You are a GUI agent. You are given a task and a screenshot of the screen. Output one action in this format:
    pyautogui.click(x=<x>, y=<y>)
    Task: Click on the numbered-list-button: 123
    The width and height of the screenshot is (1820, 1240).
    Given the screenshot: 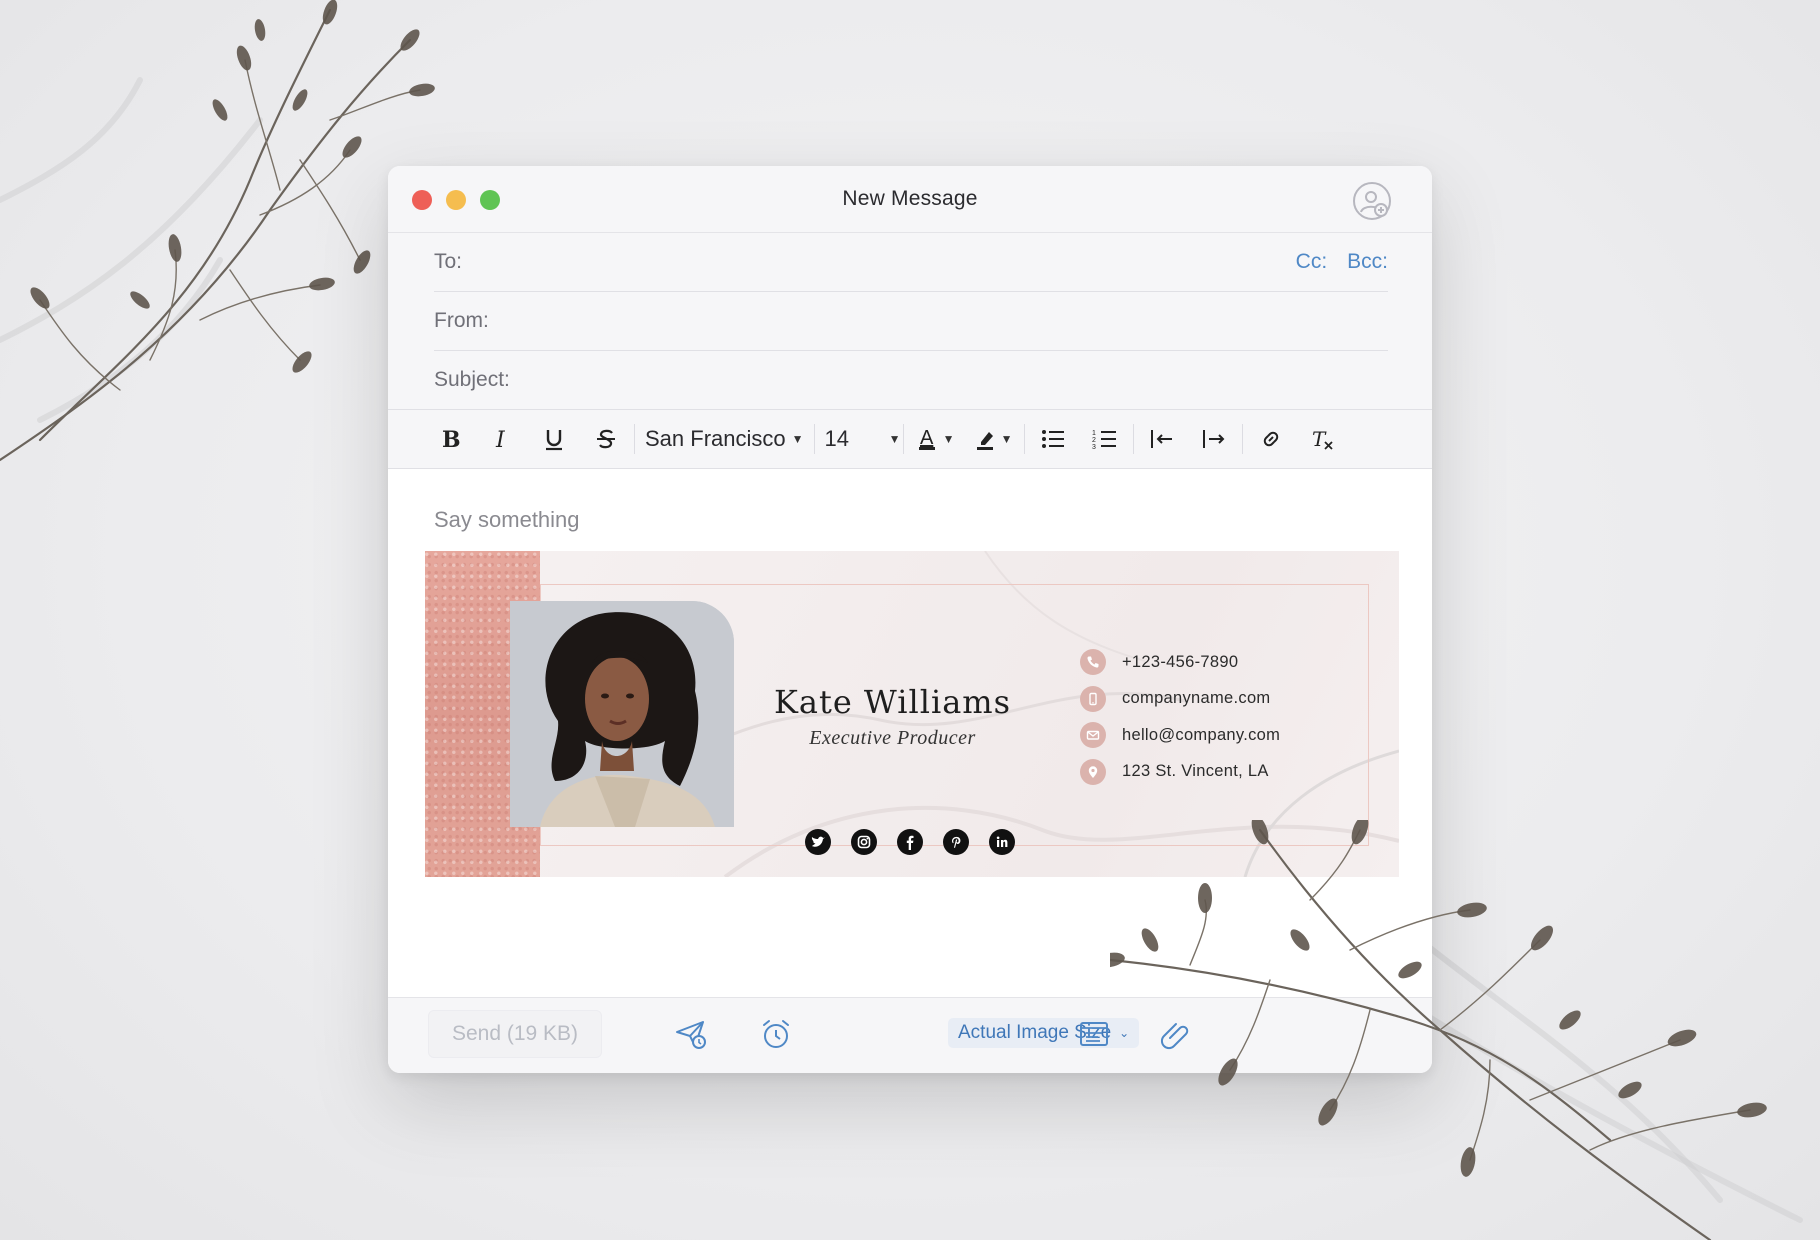 What is the action you would take?
    pyautogui.click(x=1105, y=439)
    